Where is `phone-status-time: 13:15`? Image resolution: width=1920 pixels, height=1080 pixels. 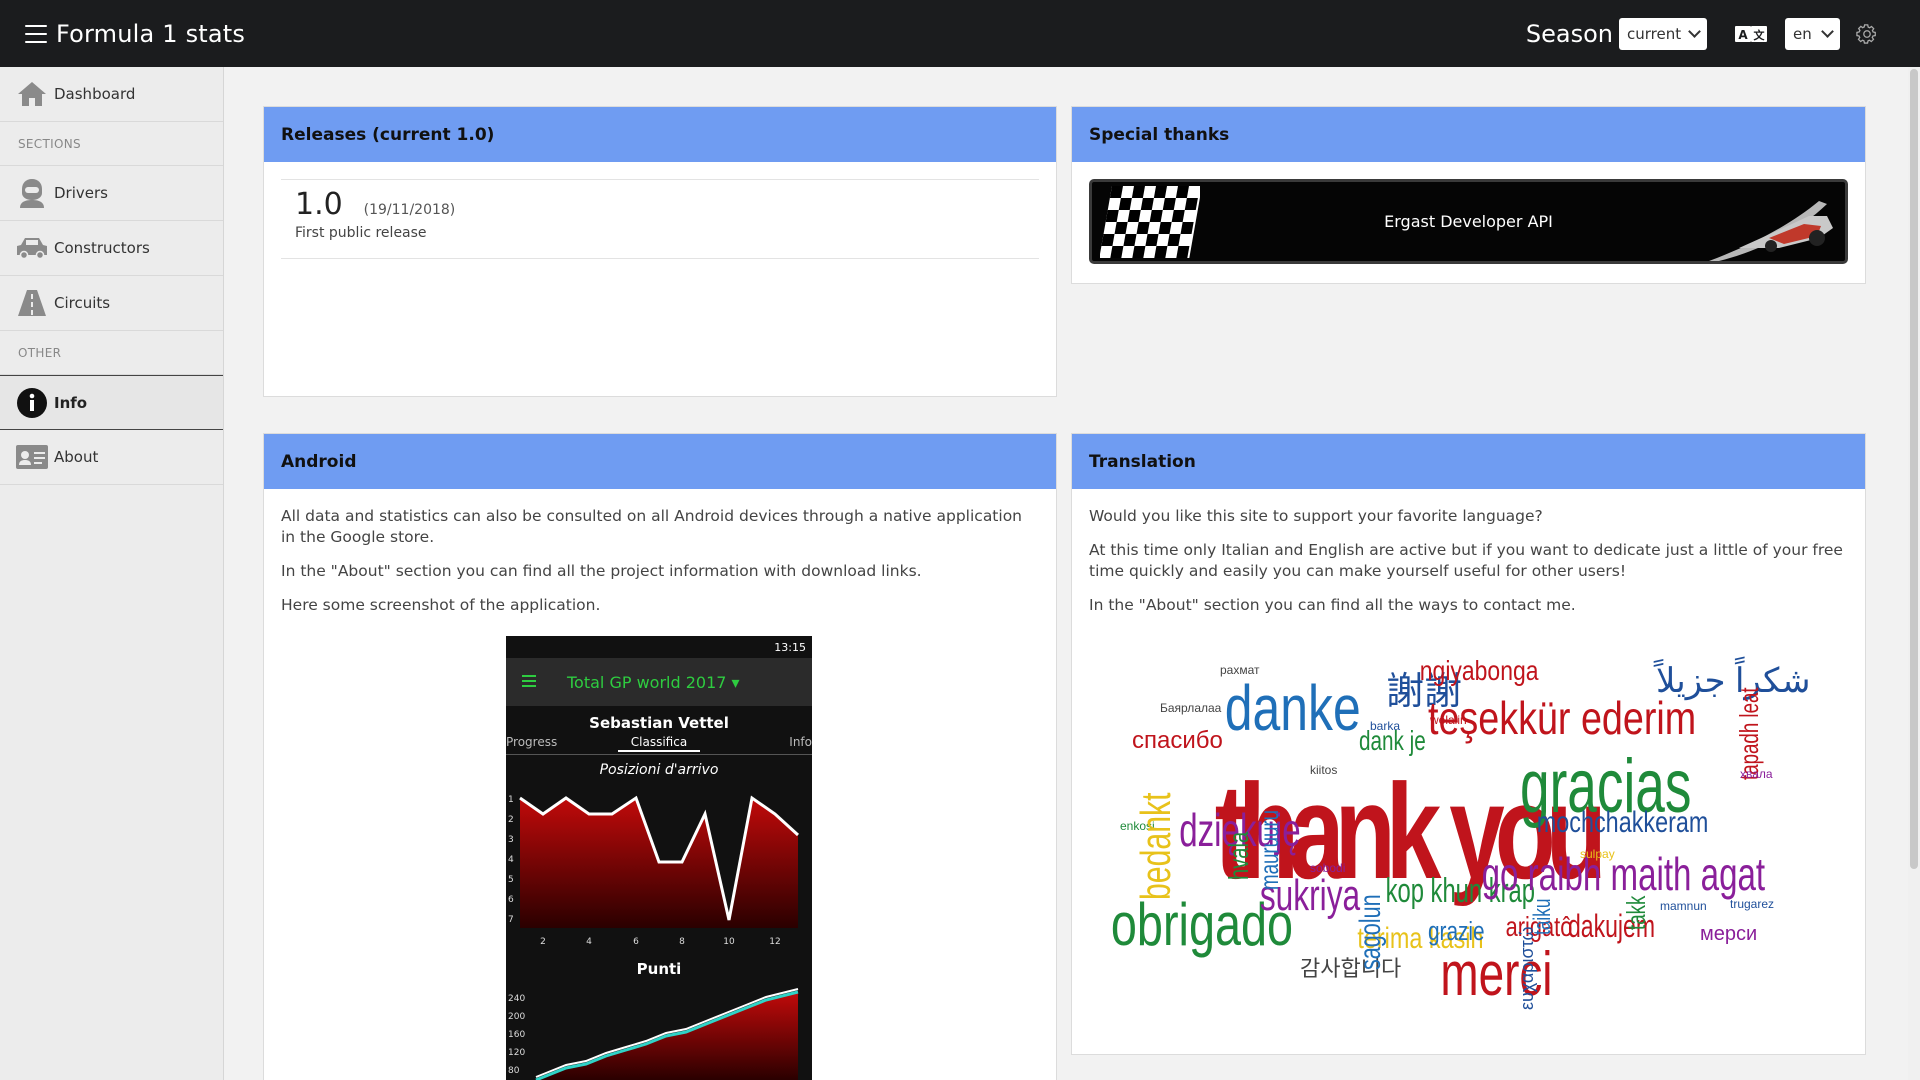
phone-status-time: 13:15 is located at coordinates (790, 647).